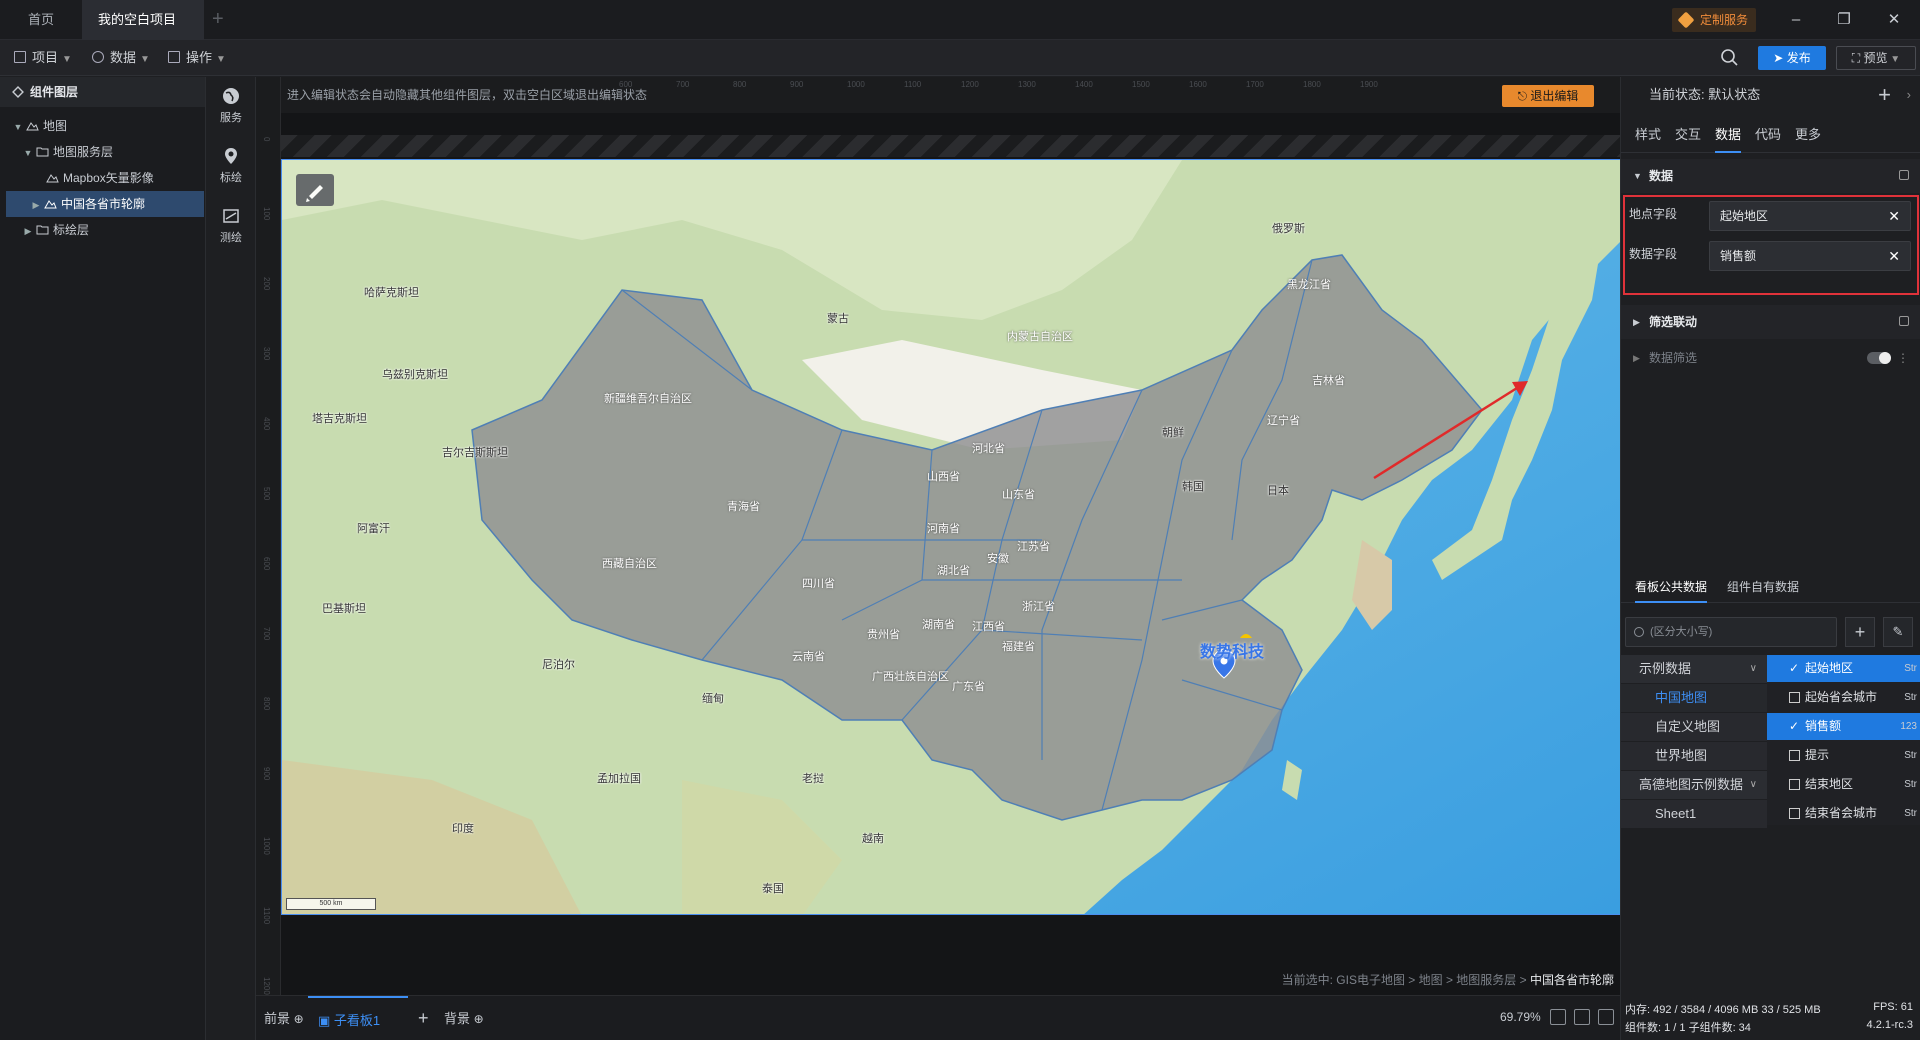 The width and height of the screenshot is (1920, 1040). Describe the element at coordinates (315, 190) in the screenshot. I see `paint-brush-button` at that location.